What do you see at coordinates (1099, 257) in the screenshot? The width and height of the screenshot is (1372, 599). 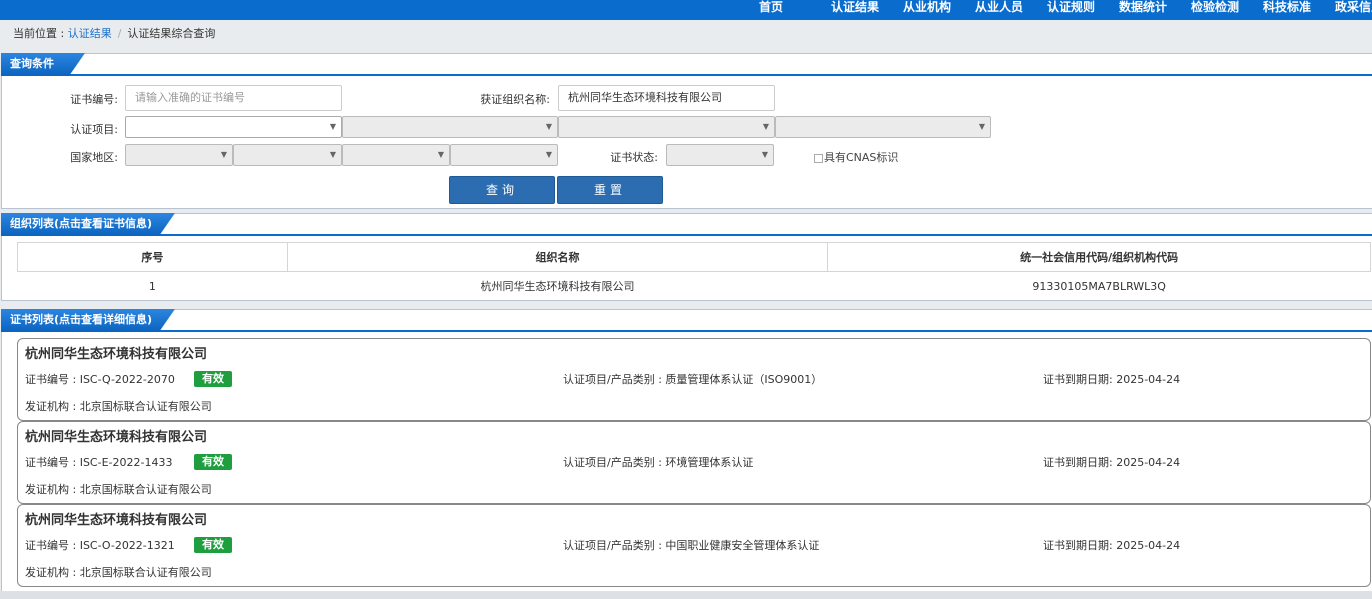 I see `org-col-code: 统一社会信用代码/组织机构代码` at bounding box center [1099, 257].